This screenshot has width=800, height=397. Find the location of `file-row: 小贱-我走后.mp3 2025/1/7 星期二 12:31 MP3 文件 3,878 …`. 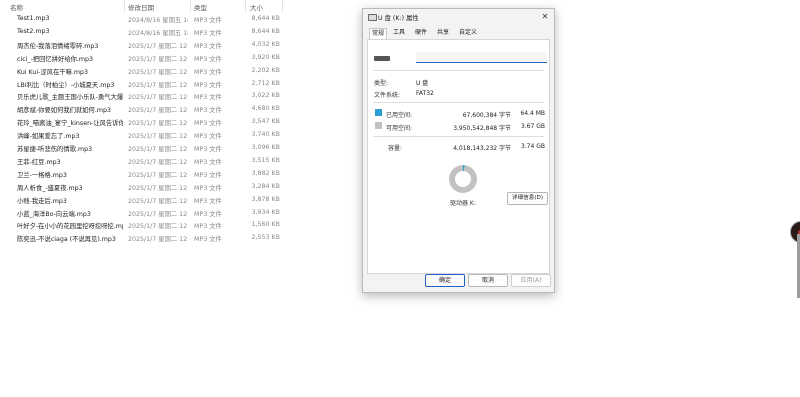

file-row: 小贱-我走后.mp3 2025/1/7 星期二 12:31 MP3 文件 3,878 … is located at coordinates (180, 200).